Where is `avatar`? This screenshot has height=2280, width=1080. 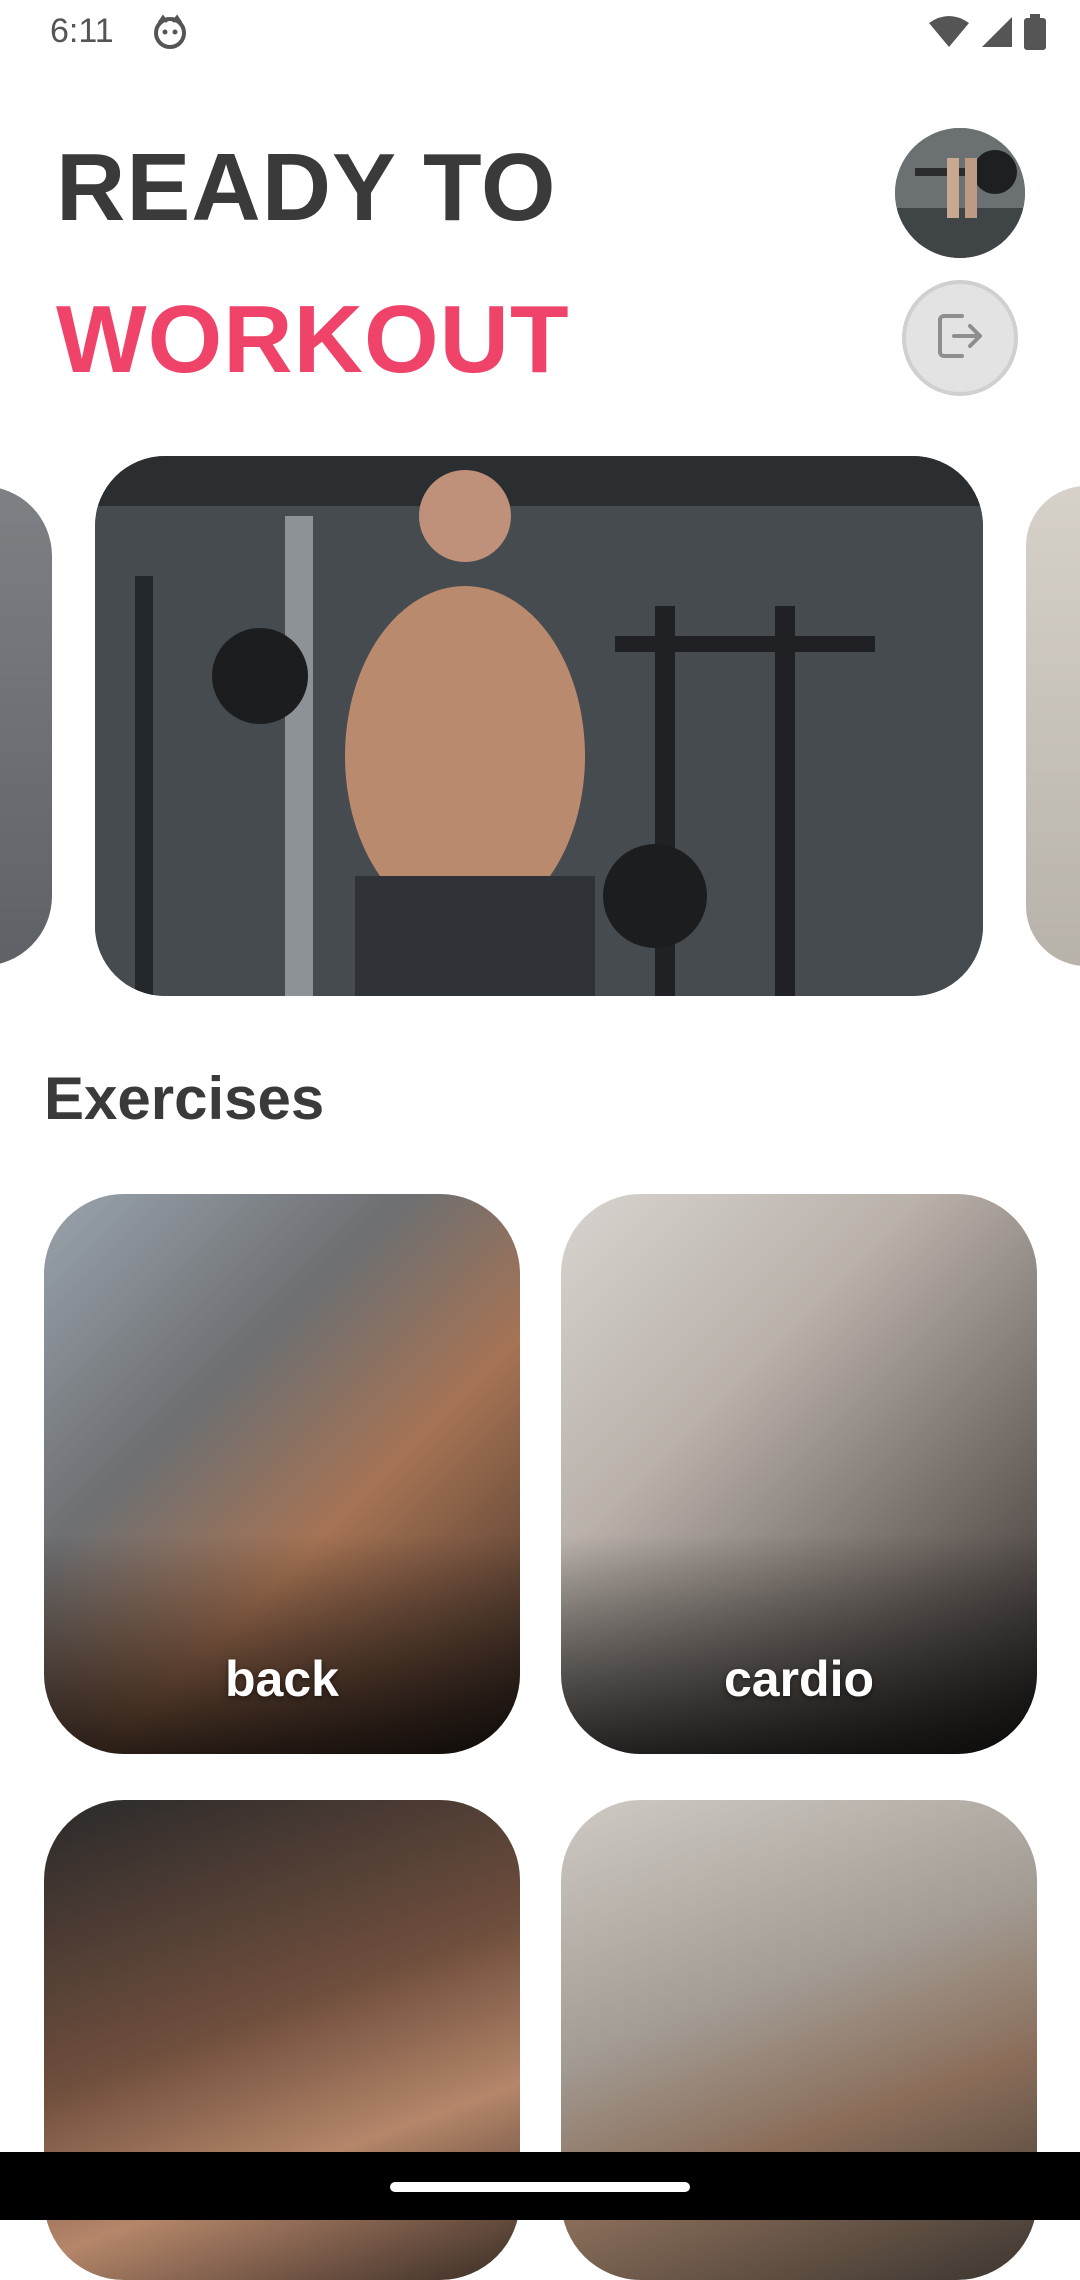 avatar is located at coordinates (960, 193).